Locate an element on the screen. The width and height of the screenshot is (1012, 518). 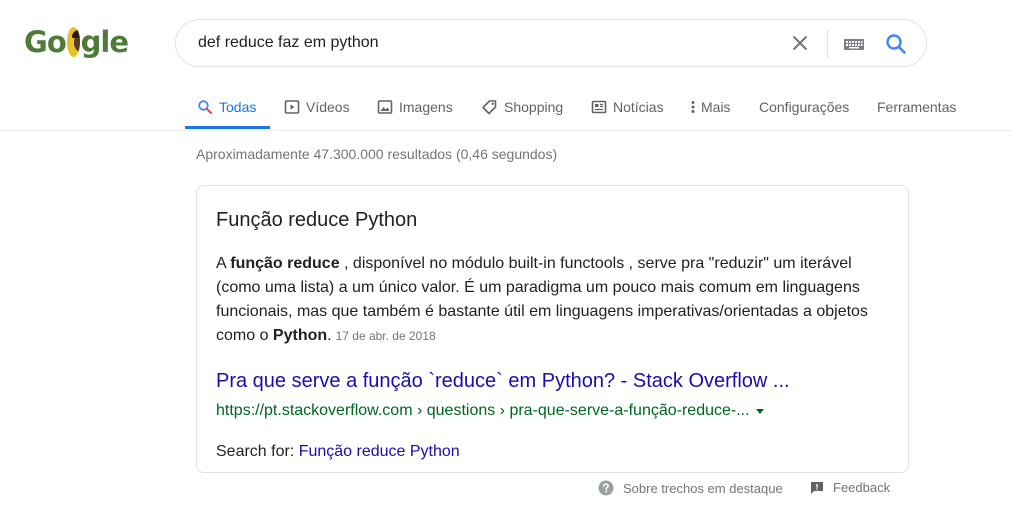
tab-label: Ferramentas is located at coordinates (917, 107).